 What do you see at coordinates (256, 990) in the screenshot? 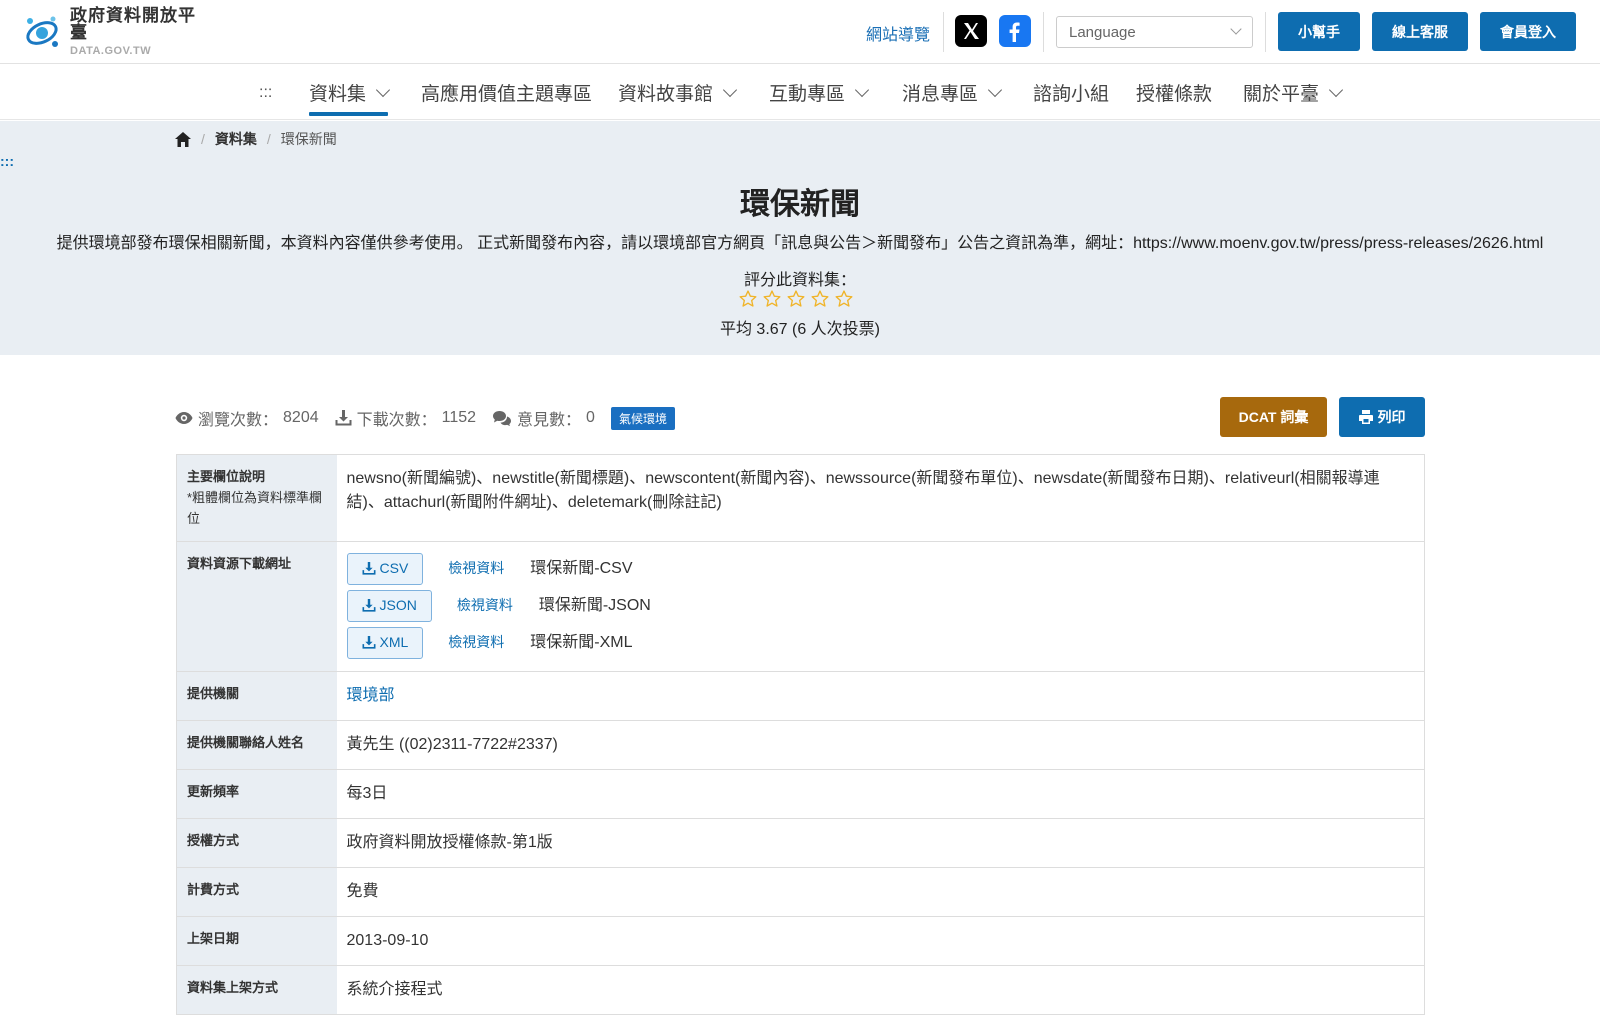
I see `publish-method-label: 資料集上架方式` at bounding box center [256, 990].